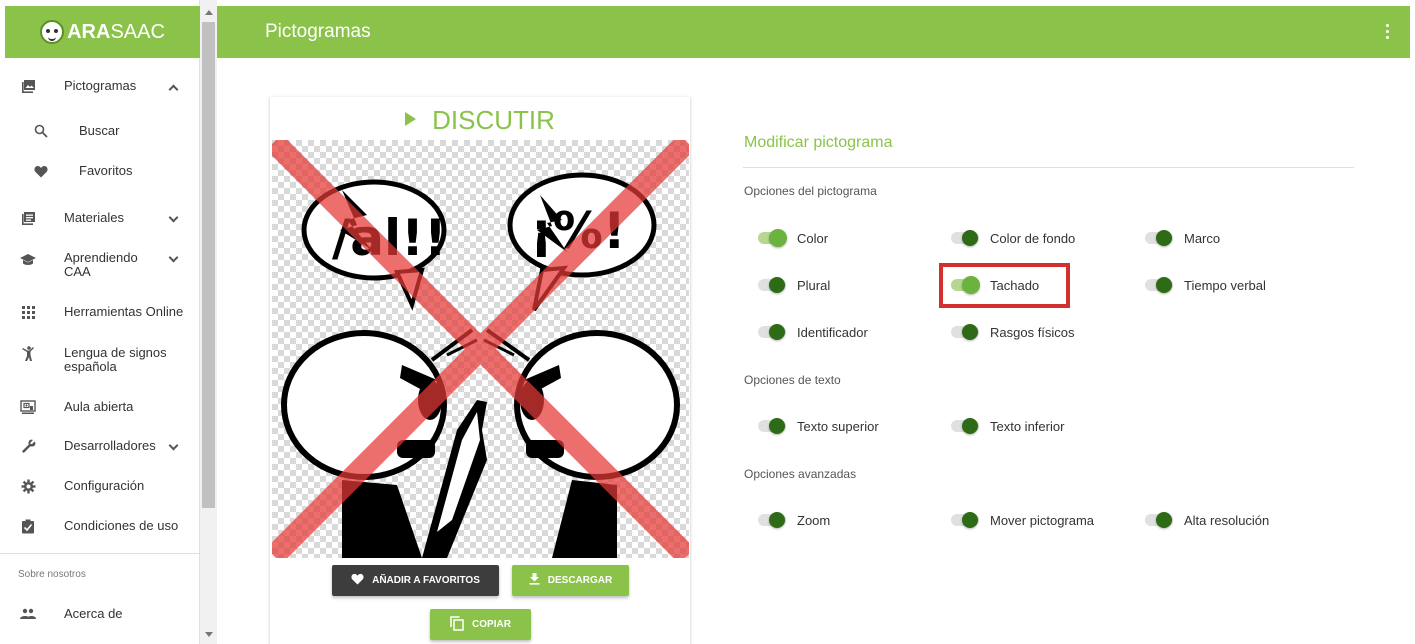  I want to click on sidebar-divider, so click(100, 553).